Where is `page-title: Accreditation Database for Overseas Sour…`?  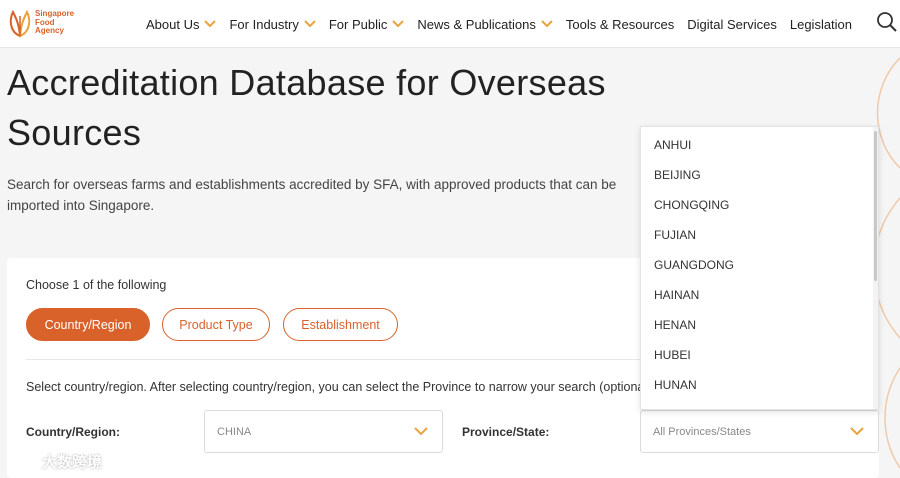 page-title: Accreditation Database for Overseas Sour… is located at coordinates (306, 107).